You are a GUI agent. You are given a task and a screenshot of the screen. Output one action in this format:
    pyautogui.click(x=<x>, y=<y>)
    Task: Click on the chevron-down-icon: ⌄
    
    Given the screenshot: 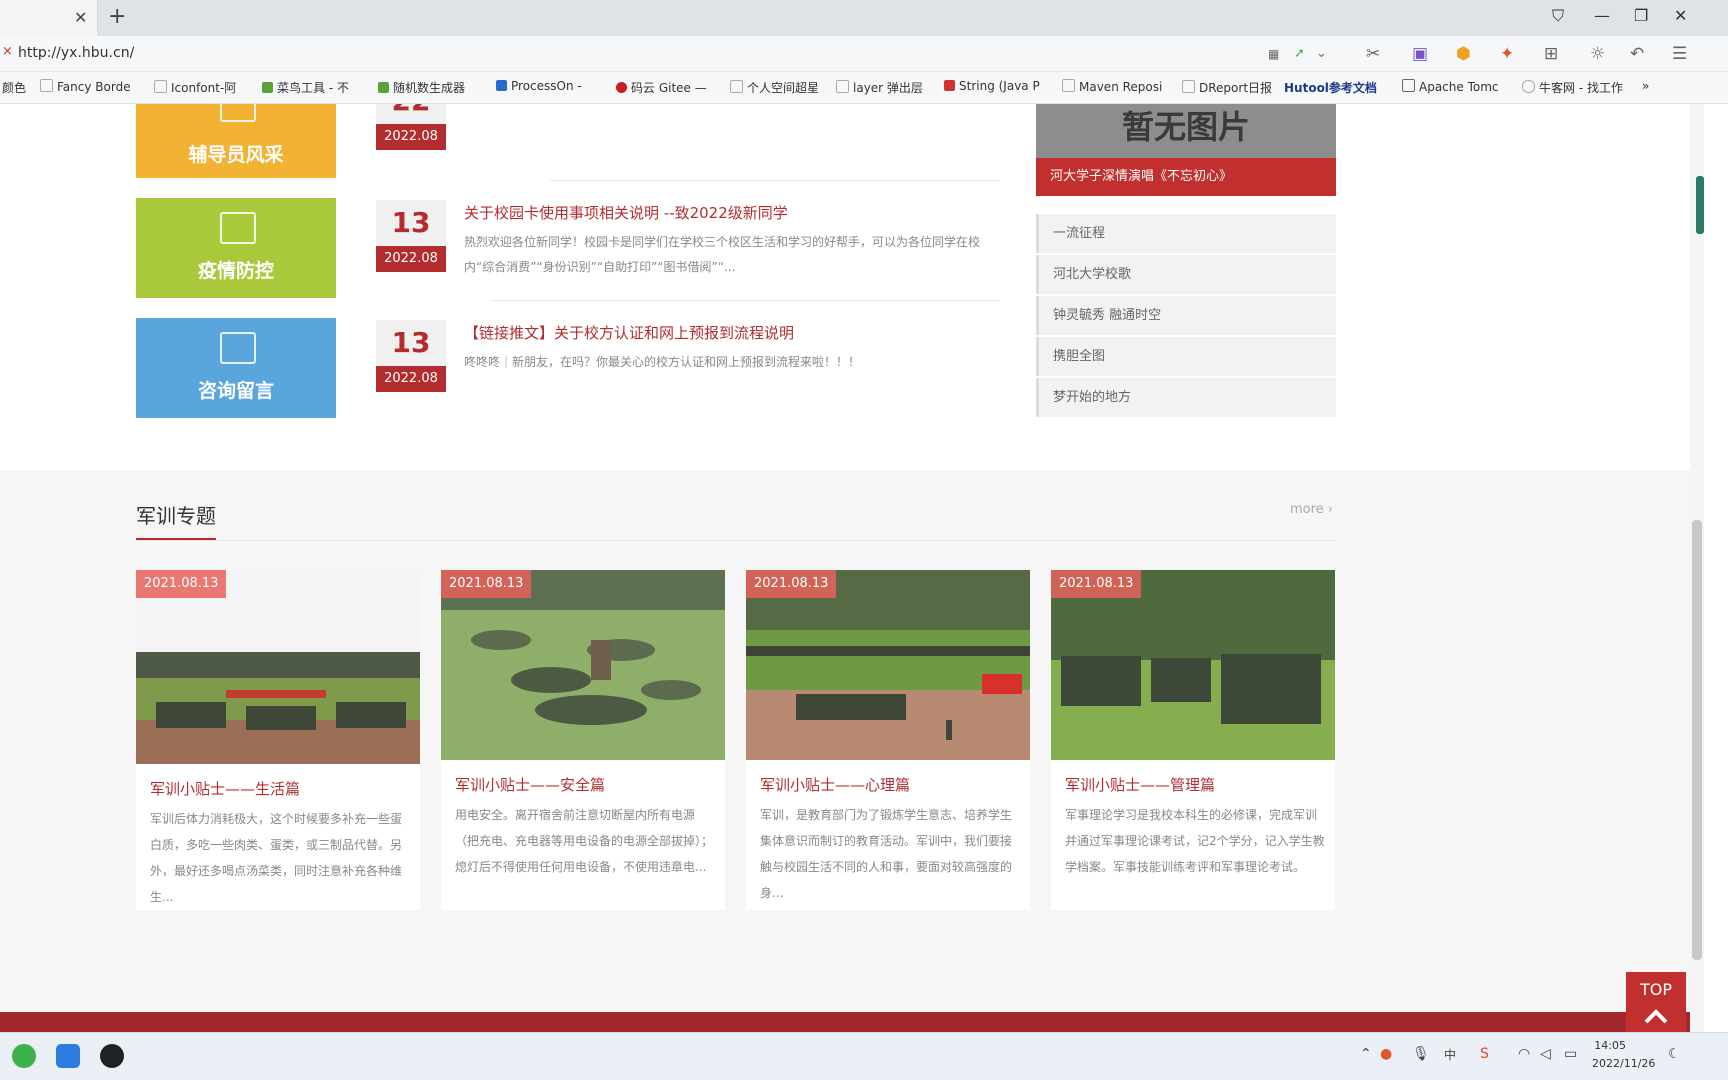 What is the action you would take?
    pyautogui.click(x=1321, y=53)
    